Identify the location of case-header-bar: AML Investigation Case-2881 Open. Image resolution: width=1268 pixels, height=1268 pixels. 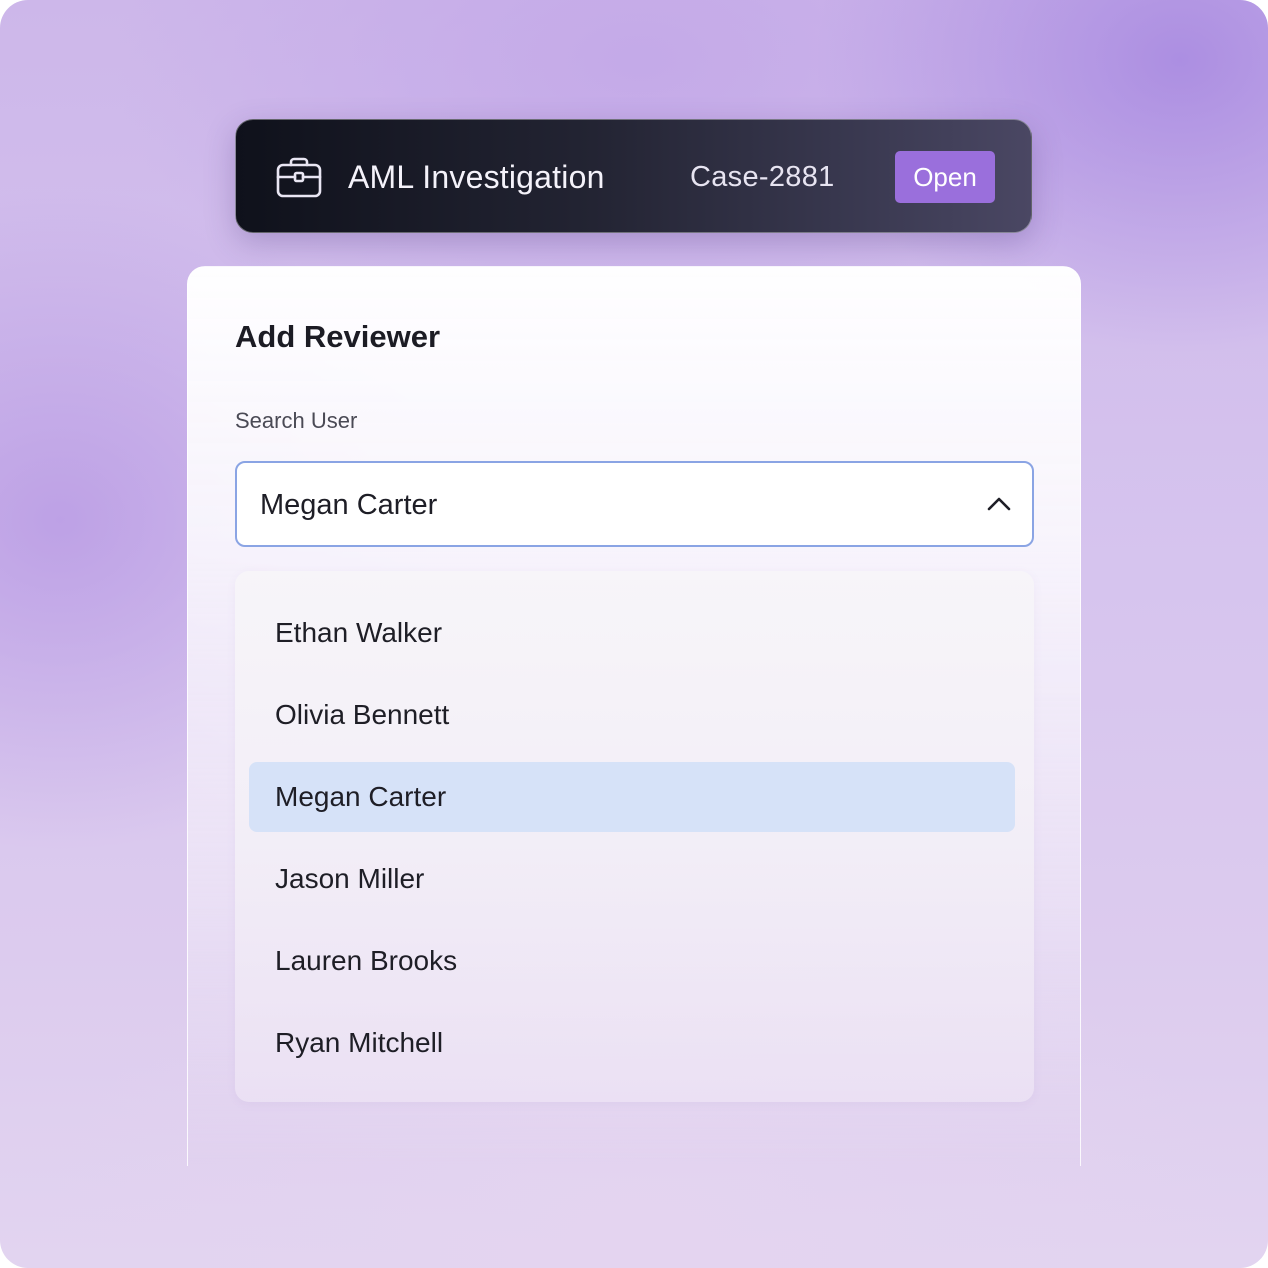
(633, 176).